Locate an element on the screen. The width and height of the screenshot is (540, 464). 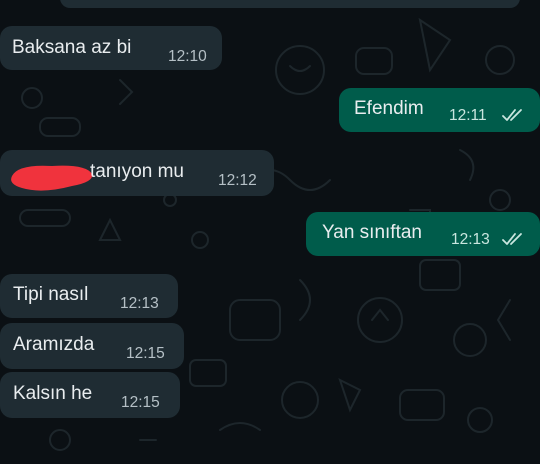
incoming-message: Tipi nasıl 12:13 is located at coordinates (89, 296).